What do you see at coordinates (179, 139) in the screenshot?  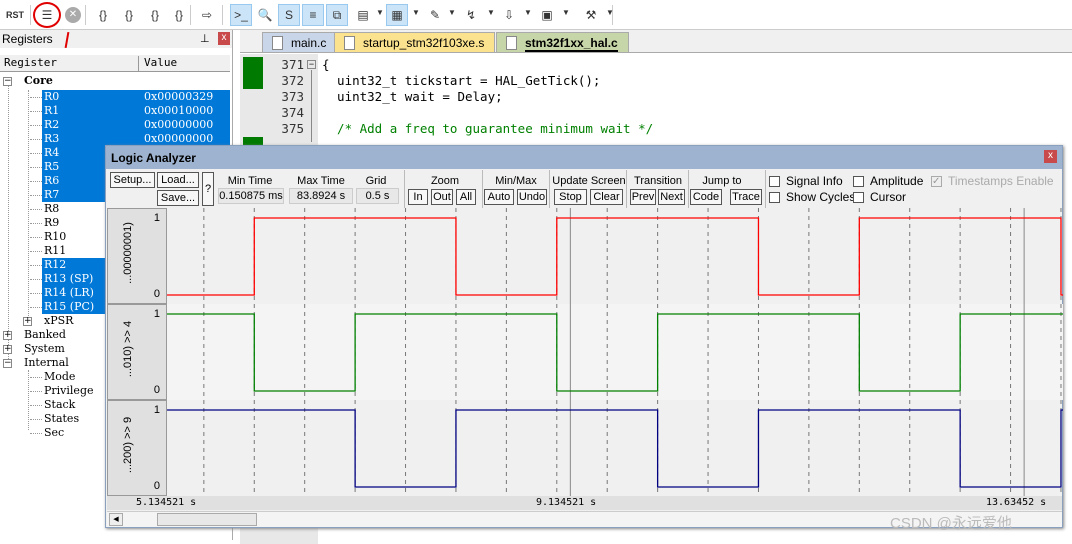 I see `register-r3-value: 0x00000000` at bounding box center [179, 139].